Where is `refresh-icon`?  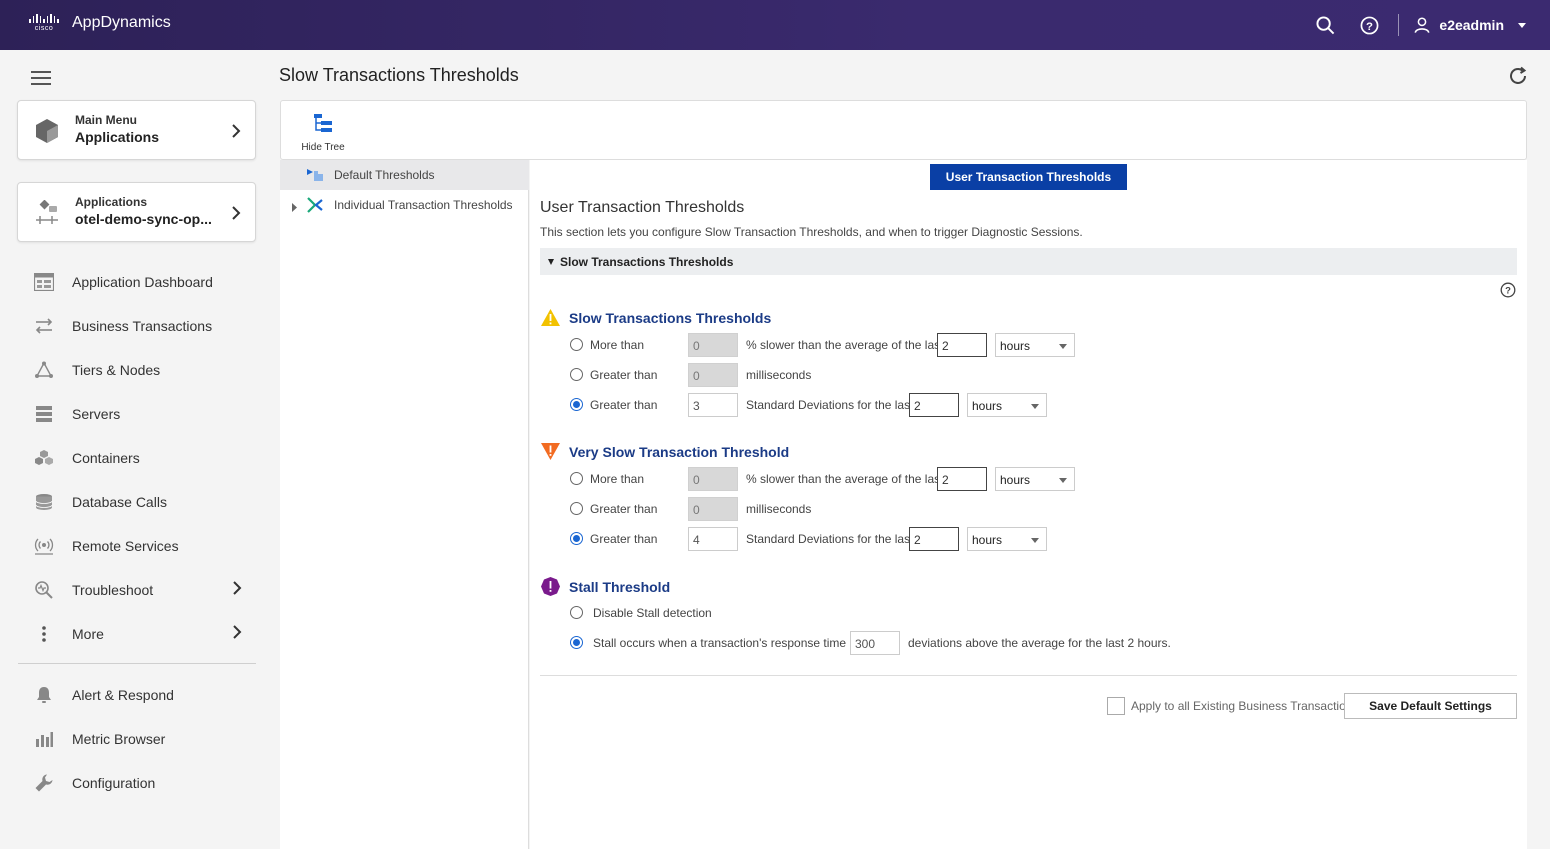
refresh-icon is located at coordinates (1518, 78).